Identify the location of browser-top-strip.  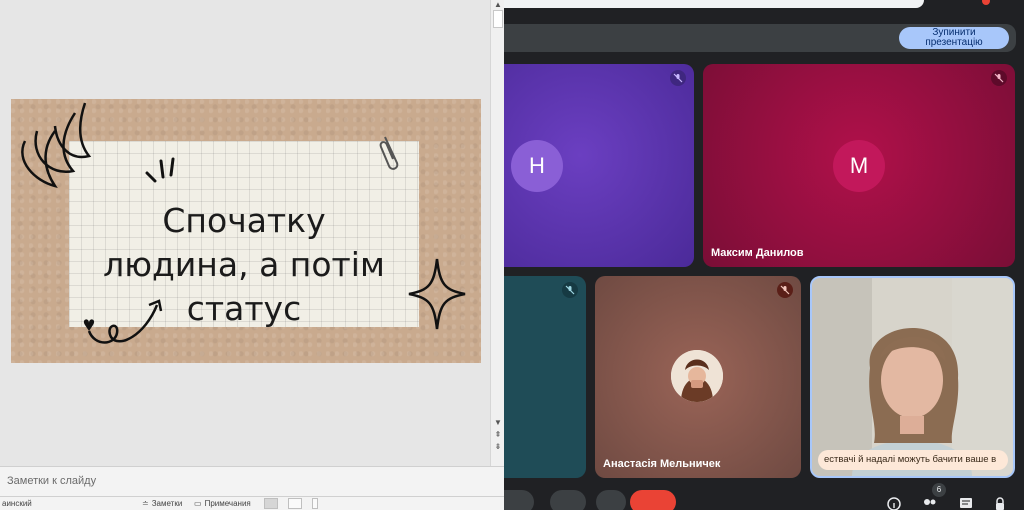
(764, 6).